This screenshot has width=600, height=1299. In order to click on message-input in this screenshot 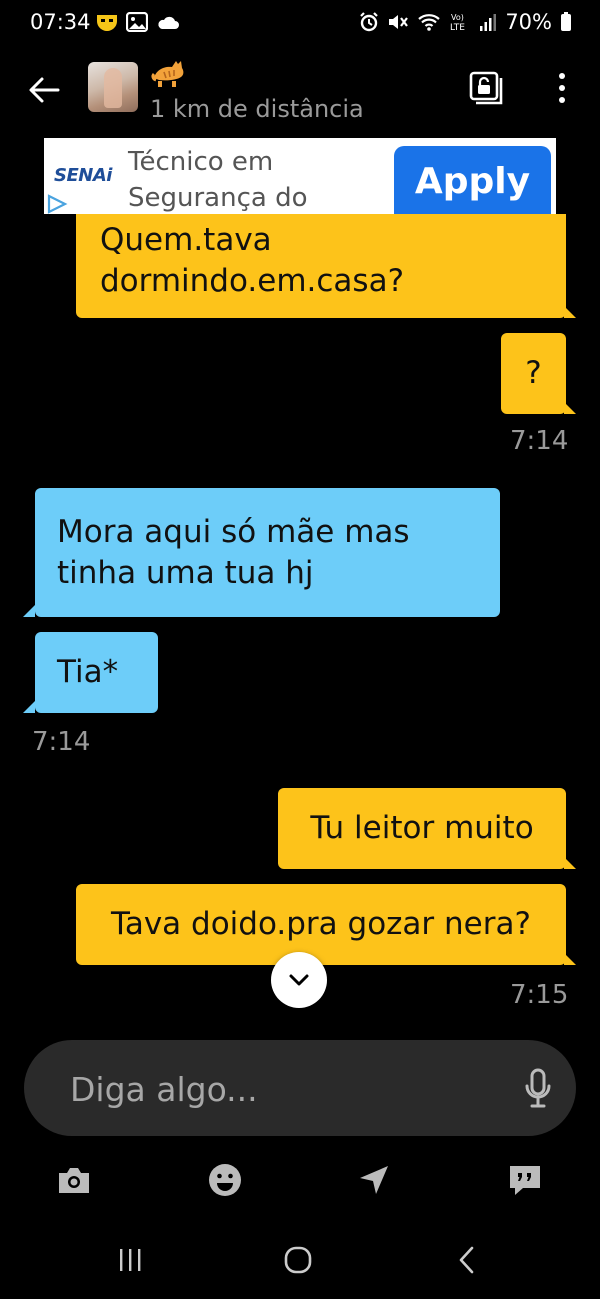, I will do `click(280, 1089)`.